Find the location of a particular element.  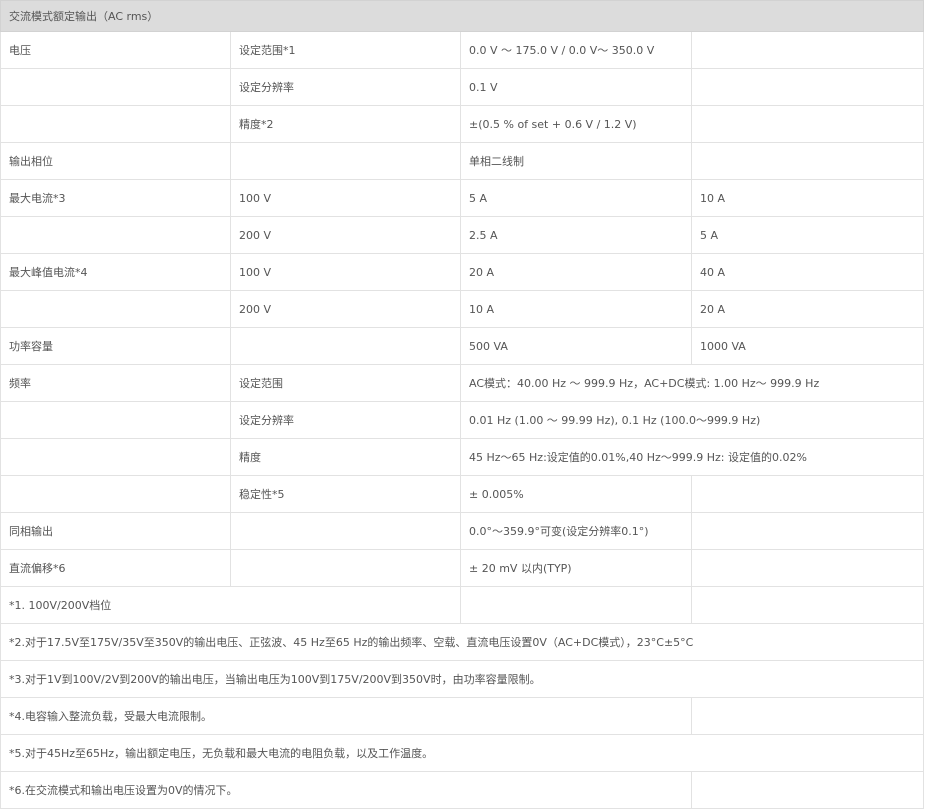

table-cell: 精度*2 is located at coordinates (345, 124).